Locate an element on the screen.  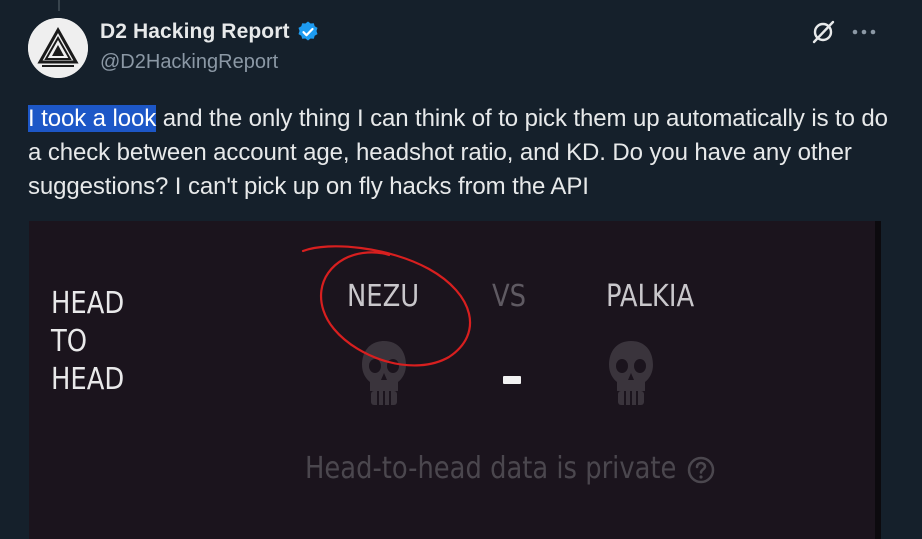
head-to-head-label: HEAD TO HEAD is located at coordinates (87, 342).